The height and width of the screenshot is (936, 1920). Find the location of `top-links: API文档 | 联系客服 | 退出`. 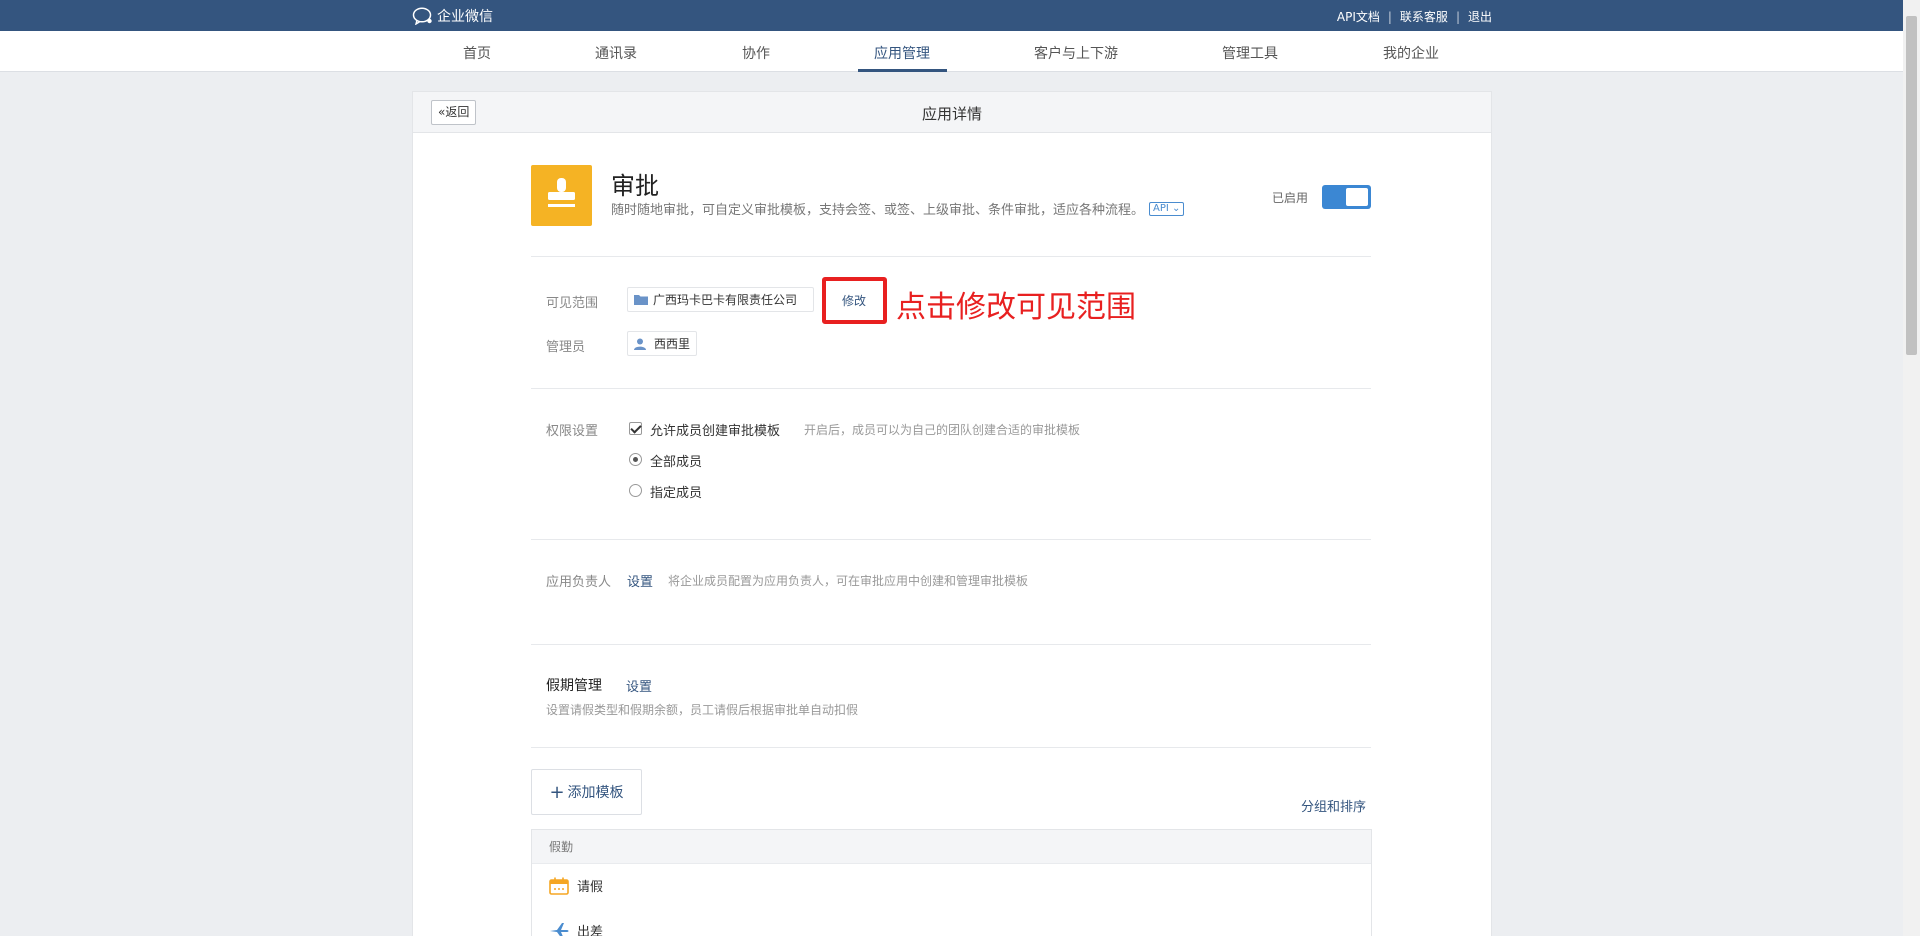

top-links: API文档 | 联系客服 | 退出 is located at coordinates (1414, 16).